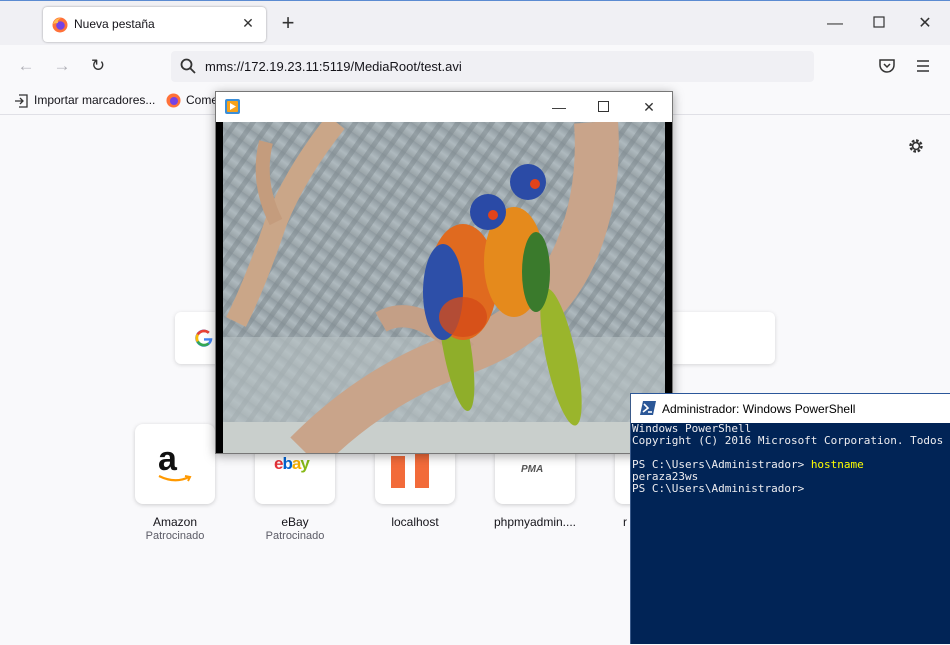  What do you see at coordinates (232, 106) in the screenshot?
I see `media-player-icon` at bounding box center [232, 106].